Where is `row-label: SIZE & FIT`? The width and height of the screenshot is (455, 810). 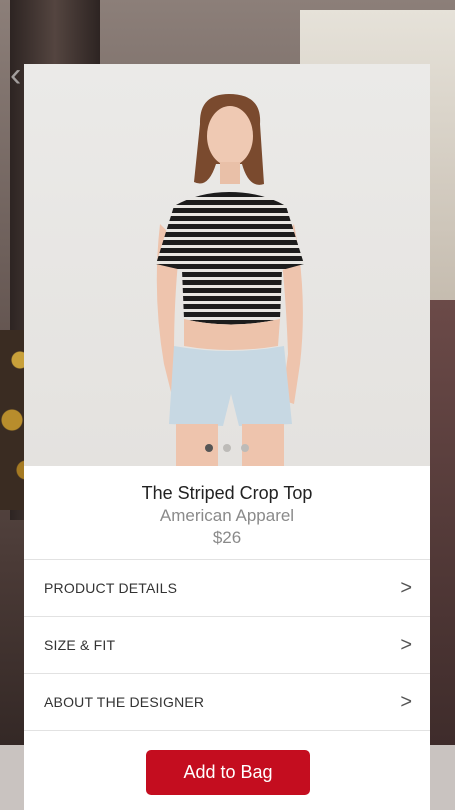 row-label: SIZE & FIT is located at coordinates (80, 645).